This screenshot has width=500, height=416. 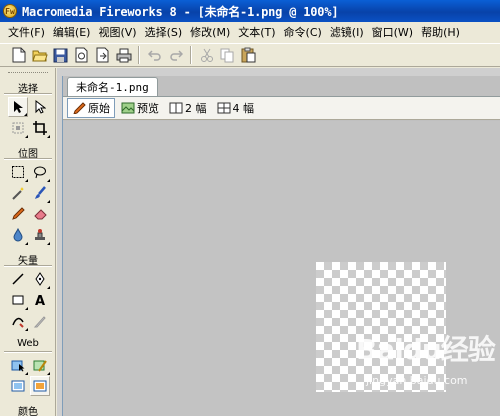 What do you see at coordinates (40, 193) in the screenshot?
I see `brush-tool-icon` at bounding box center [40, 193].